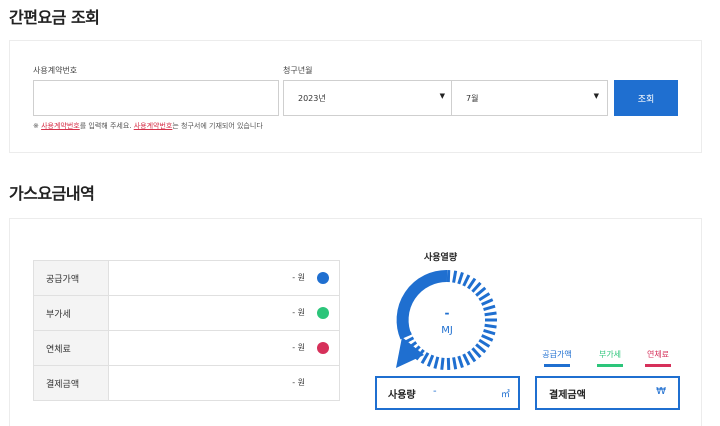 The image size is (720, 426). Describe the element at coordinates (435, 391) in the screenshot. I see `usage-value: -` at that location.